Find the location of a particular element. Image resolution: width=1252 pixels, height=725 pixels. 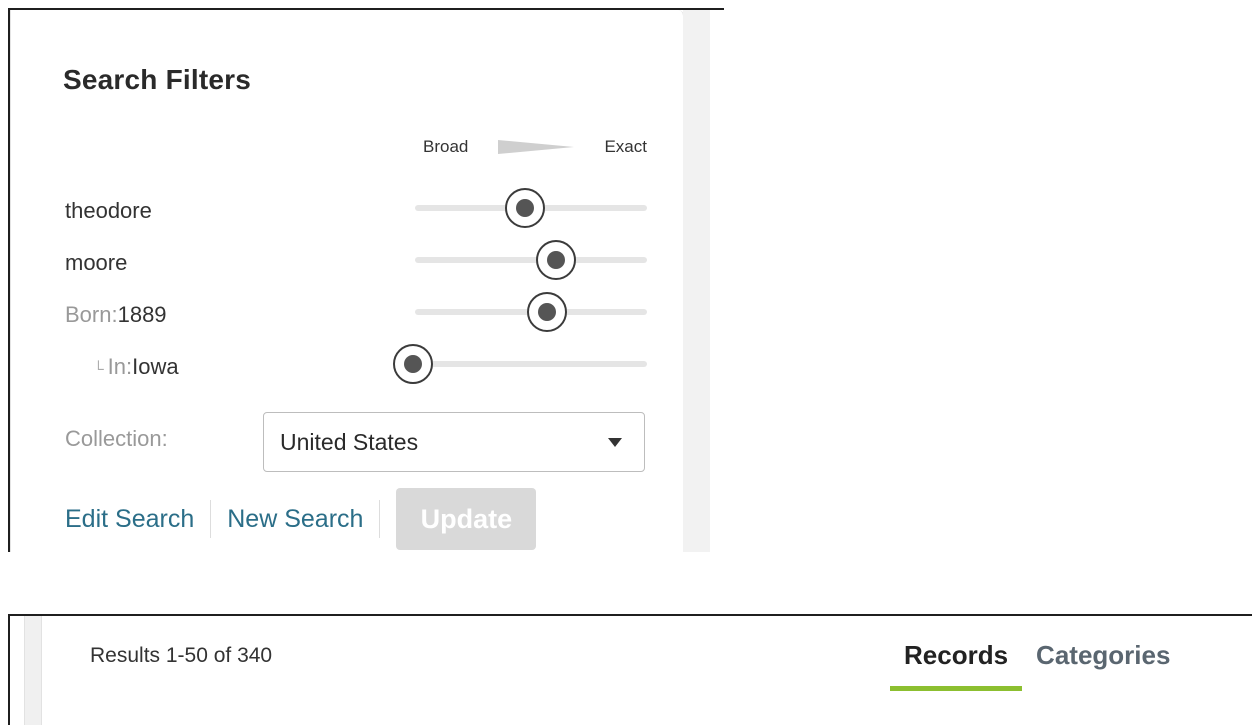

edit-search-link: Edit Search is located at coordinates (129, 519).